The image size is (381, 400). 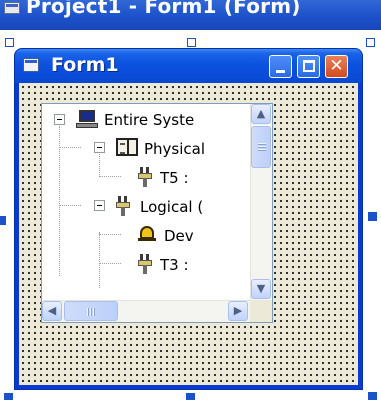 I want to click on tree-node-label: Dev, so click(x=179, y=236).